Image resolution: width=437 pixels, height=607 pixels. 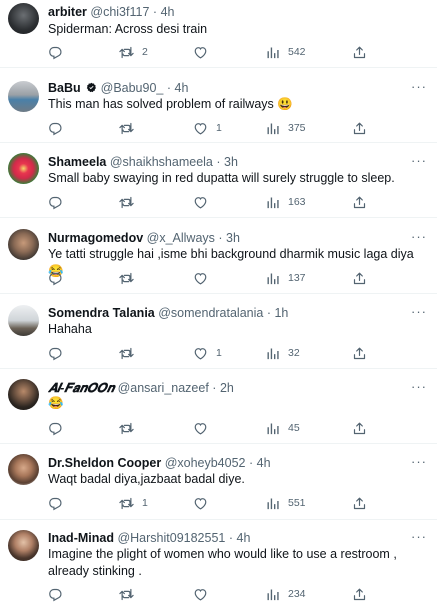 I want to click on display-name: Dr.Sheldon Cooper, so click(x=104, y=463).